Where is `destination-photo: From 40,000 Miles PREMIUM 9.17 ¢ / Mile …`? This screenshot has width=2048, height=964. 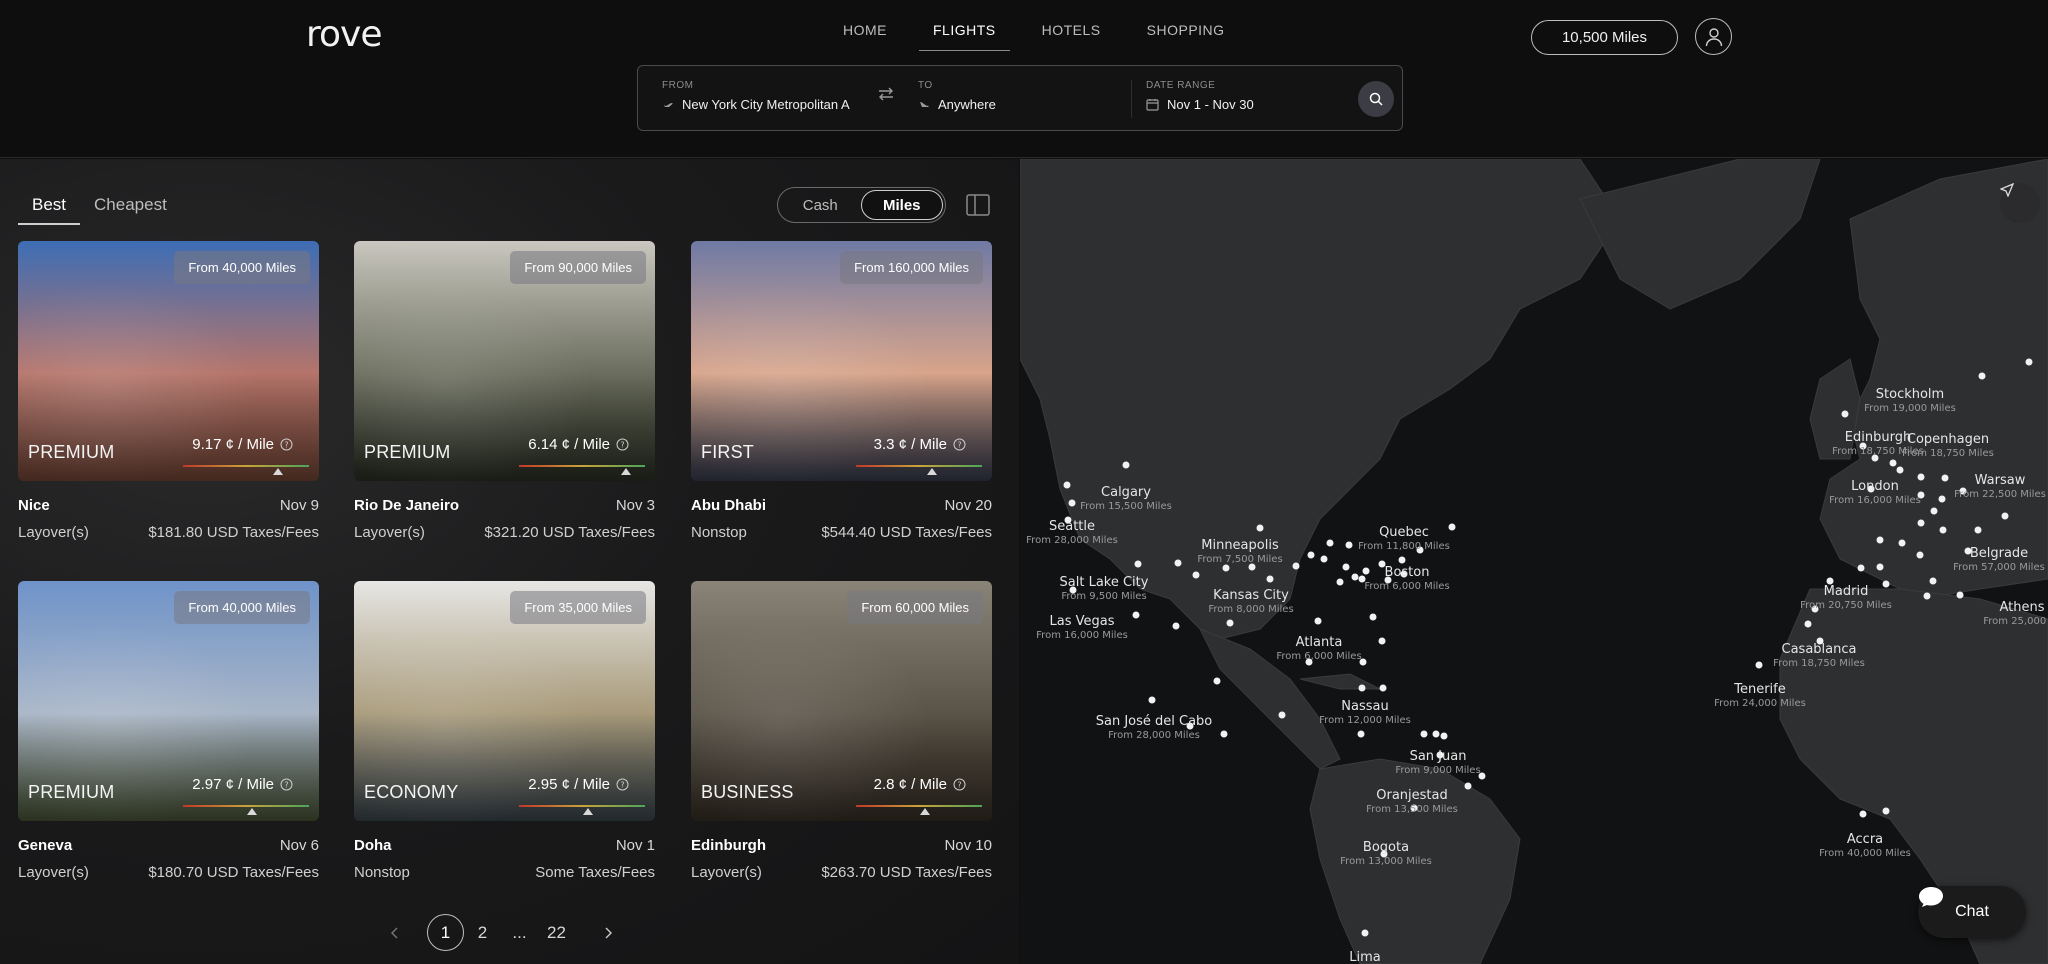
destination-photo: From 40,000 Miles PREMIUM 9.17 ¢ / Mile … is located at coordinates (168, 361).